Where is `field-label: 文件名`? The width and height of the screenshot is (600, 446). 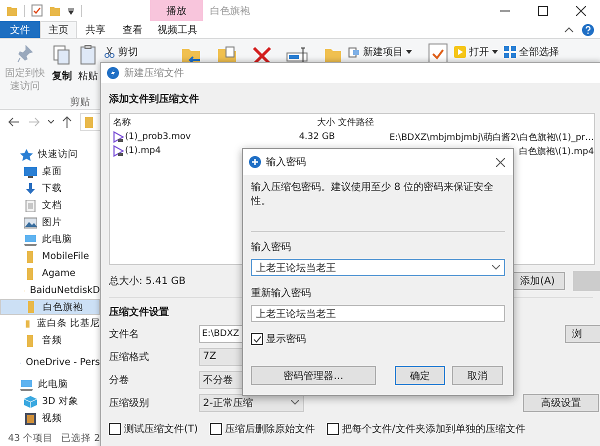 field-label: 文件名 is located at coordinates (124, 334).